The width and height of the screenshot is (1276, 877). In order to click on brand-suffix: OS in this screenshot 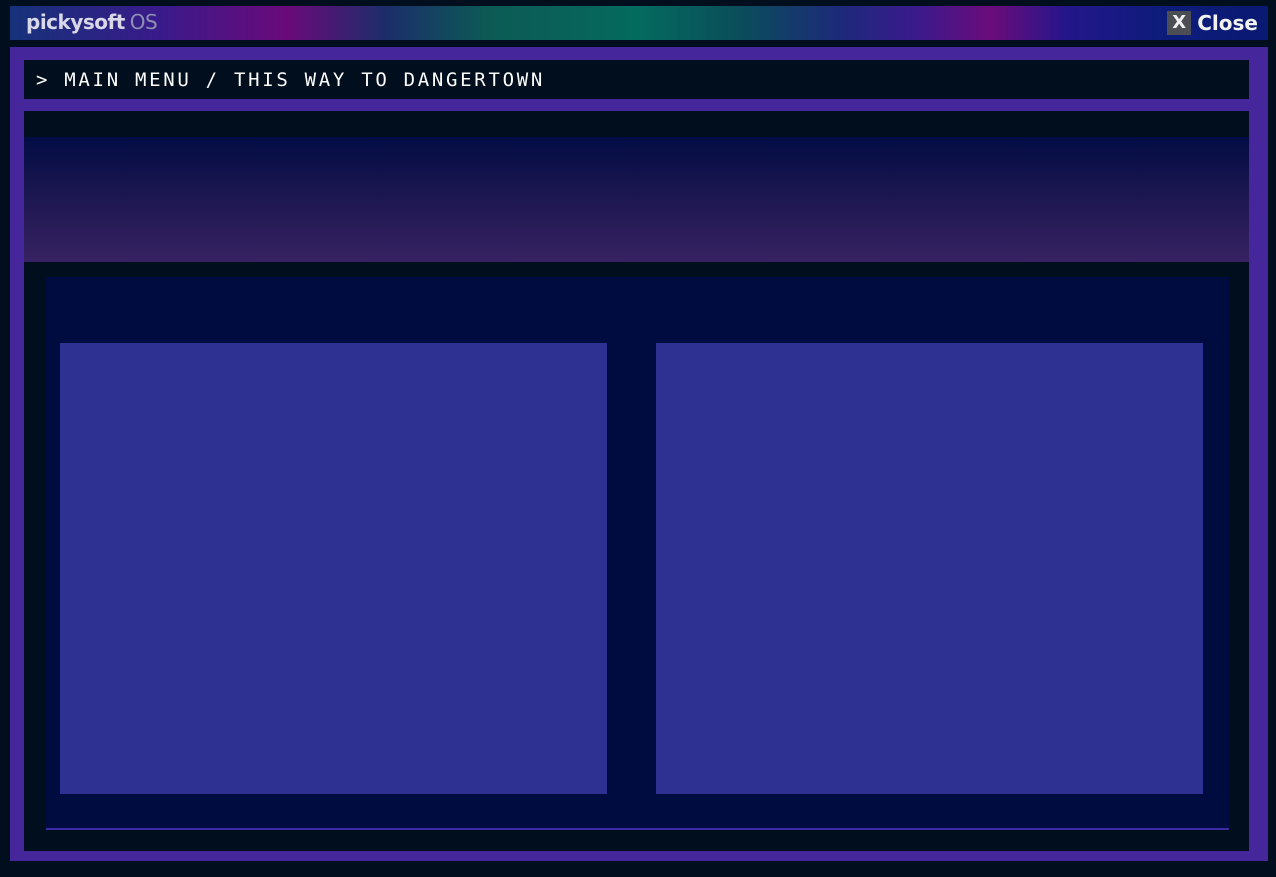, I will do `click(143, 22)`.